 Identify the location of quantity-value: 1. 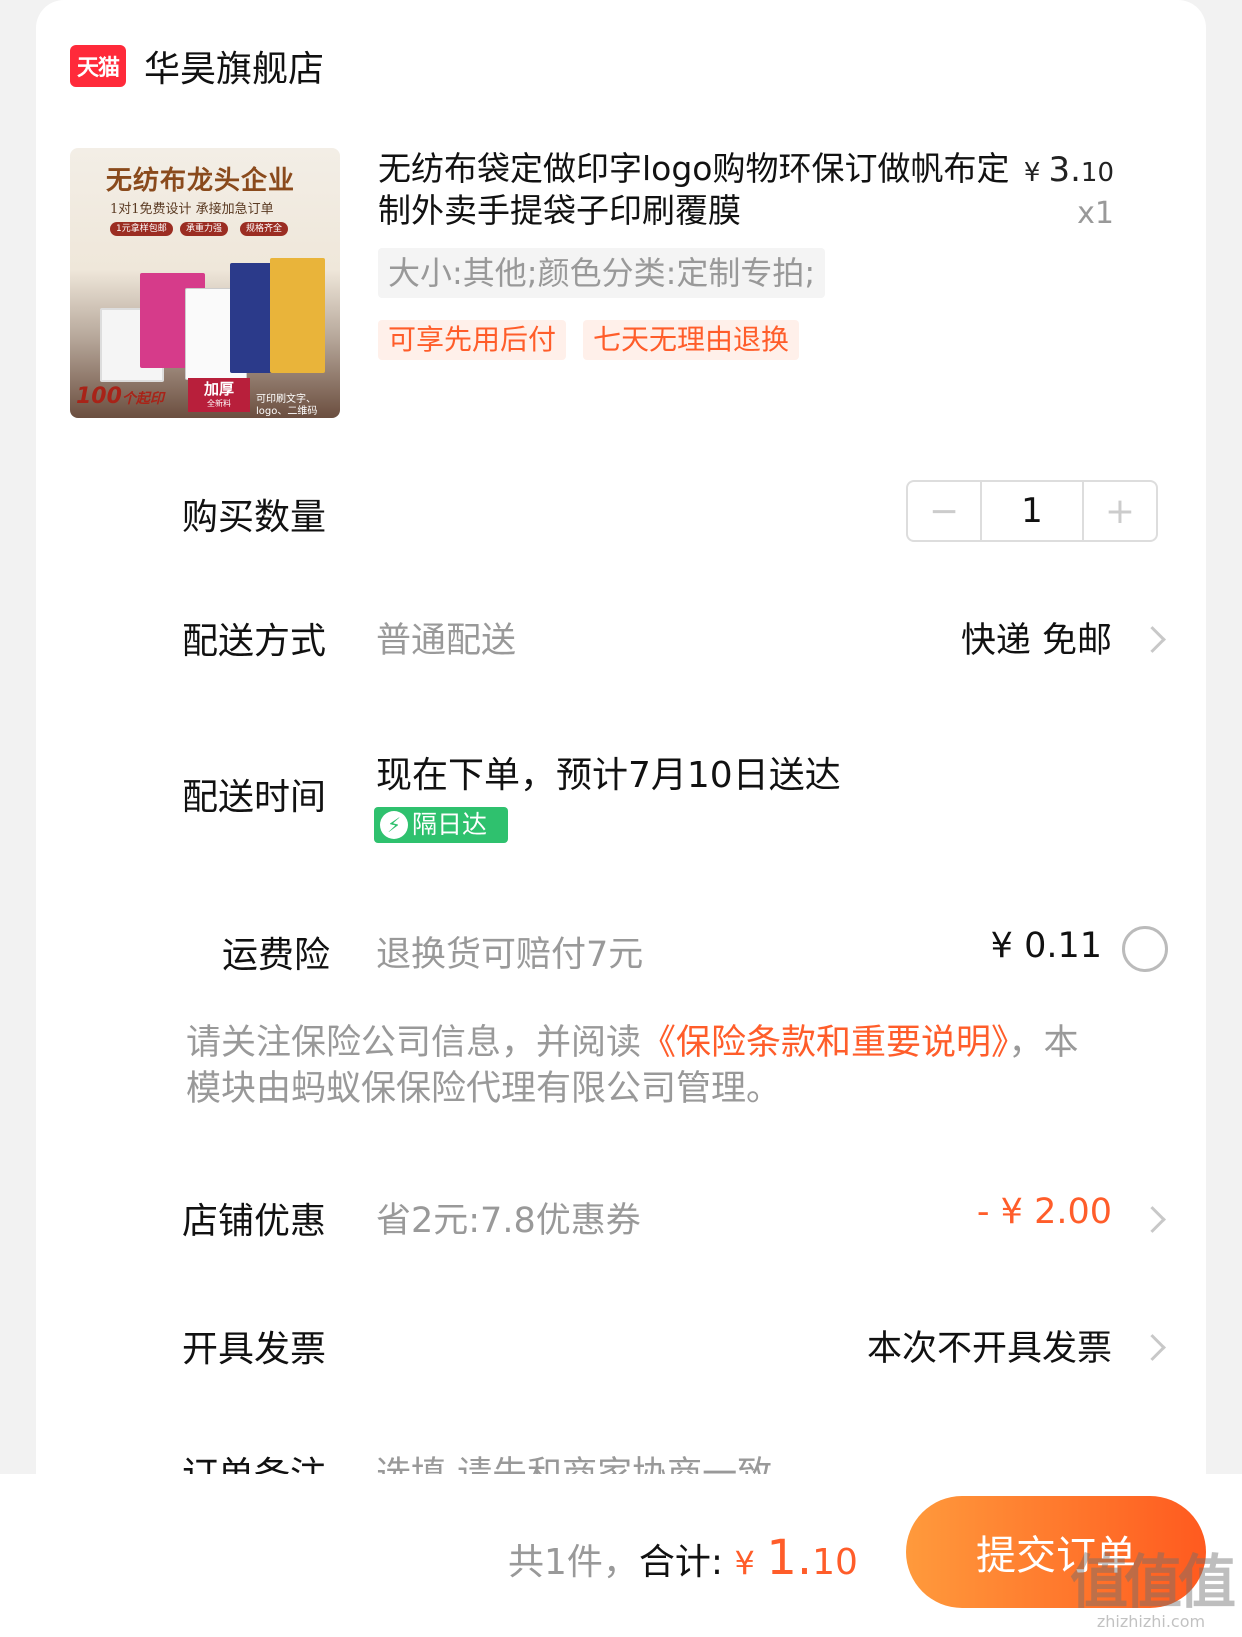
(1032, 511).